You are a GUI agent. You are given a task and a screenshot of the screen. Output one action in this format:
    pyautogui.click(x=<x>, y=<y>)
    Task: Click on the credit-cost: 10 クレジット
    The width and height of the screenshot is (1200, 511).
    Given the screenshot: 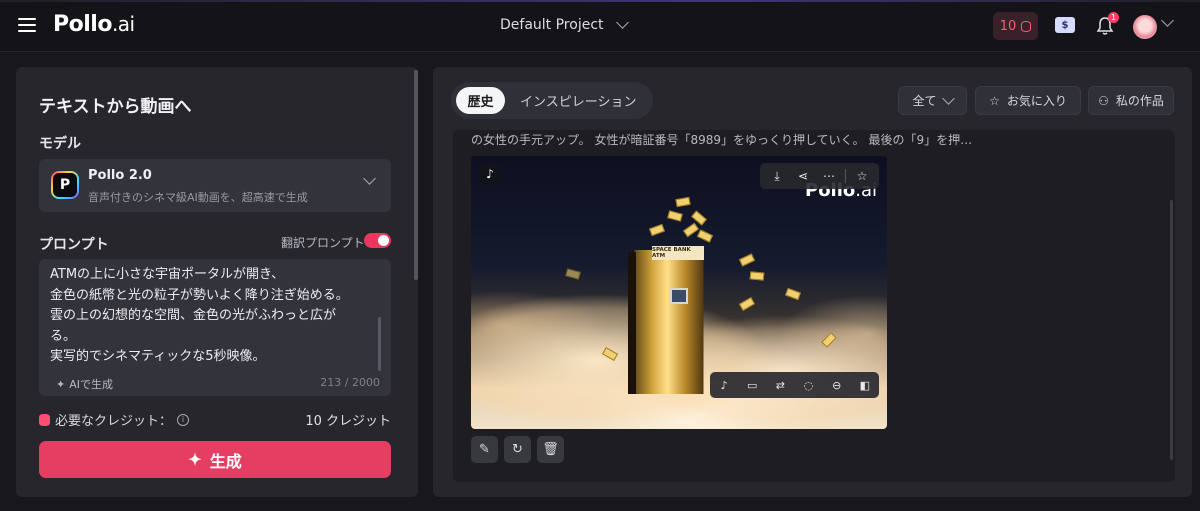 What is the action you would take?
    pyautogui.click(x=348, y=421)
    